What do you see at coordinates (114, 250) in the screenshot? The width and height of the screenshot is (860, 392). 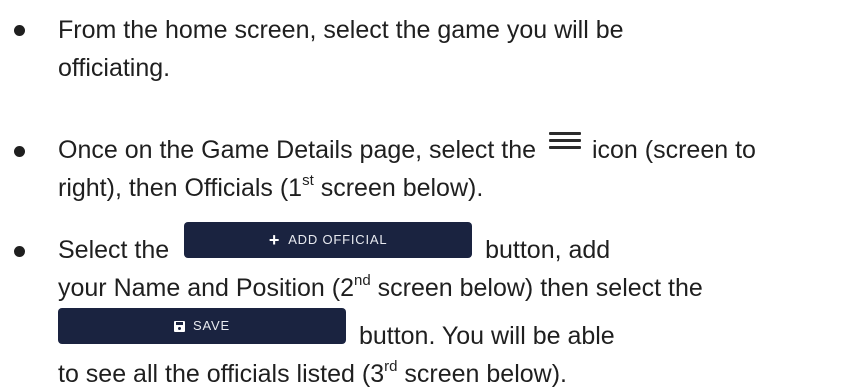 I see `instruction-text: Select the` at bounding box center [114, 250].